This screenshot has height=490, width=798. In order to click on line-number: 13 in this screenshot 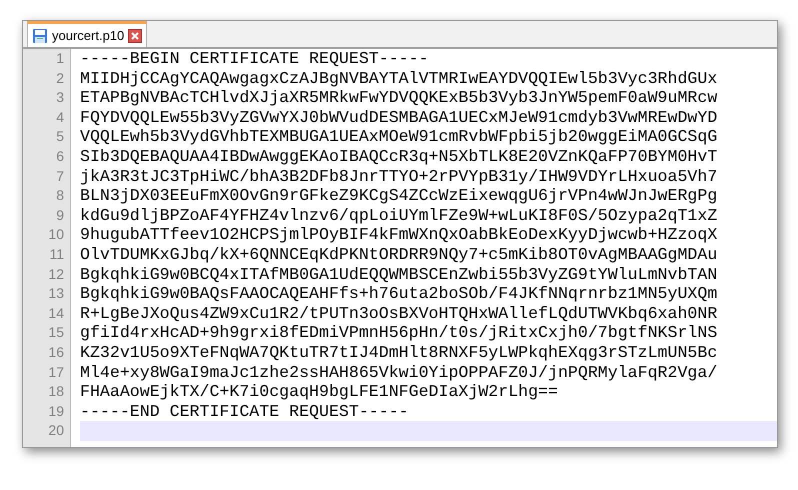, I will do `click(56, 294)`.